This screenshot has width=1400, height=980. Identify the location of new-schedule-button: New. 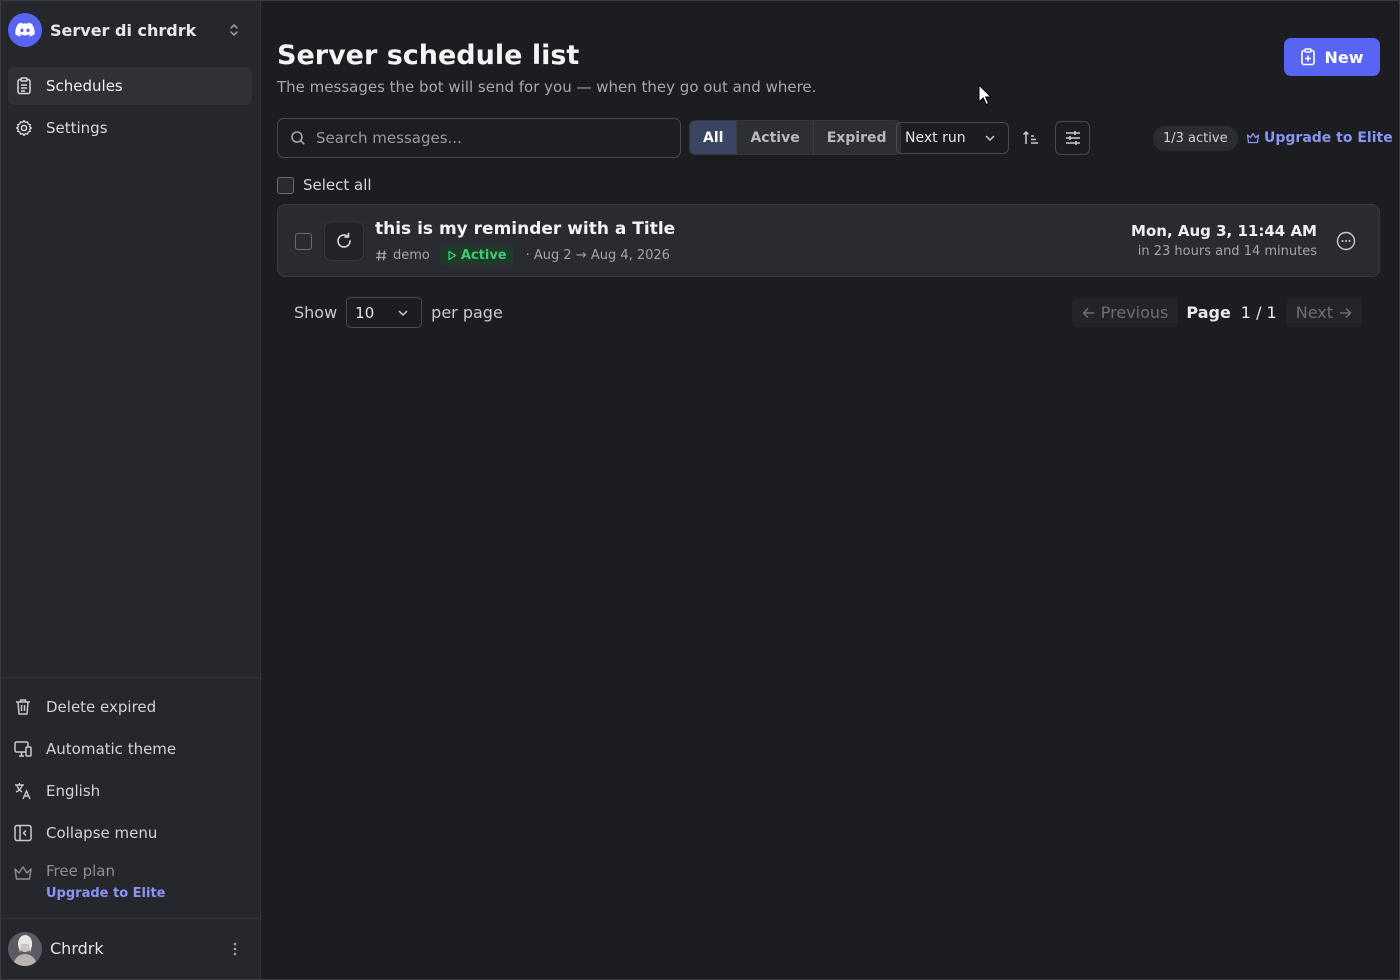
(1332, 57).